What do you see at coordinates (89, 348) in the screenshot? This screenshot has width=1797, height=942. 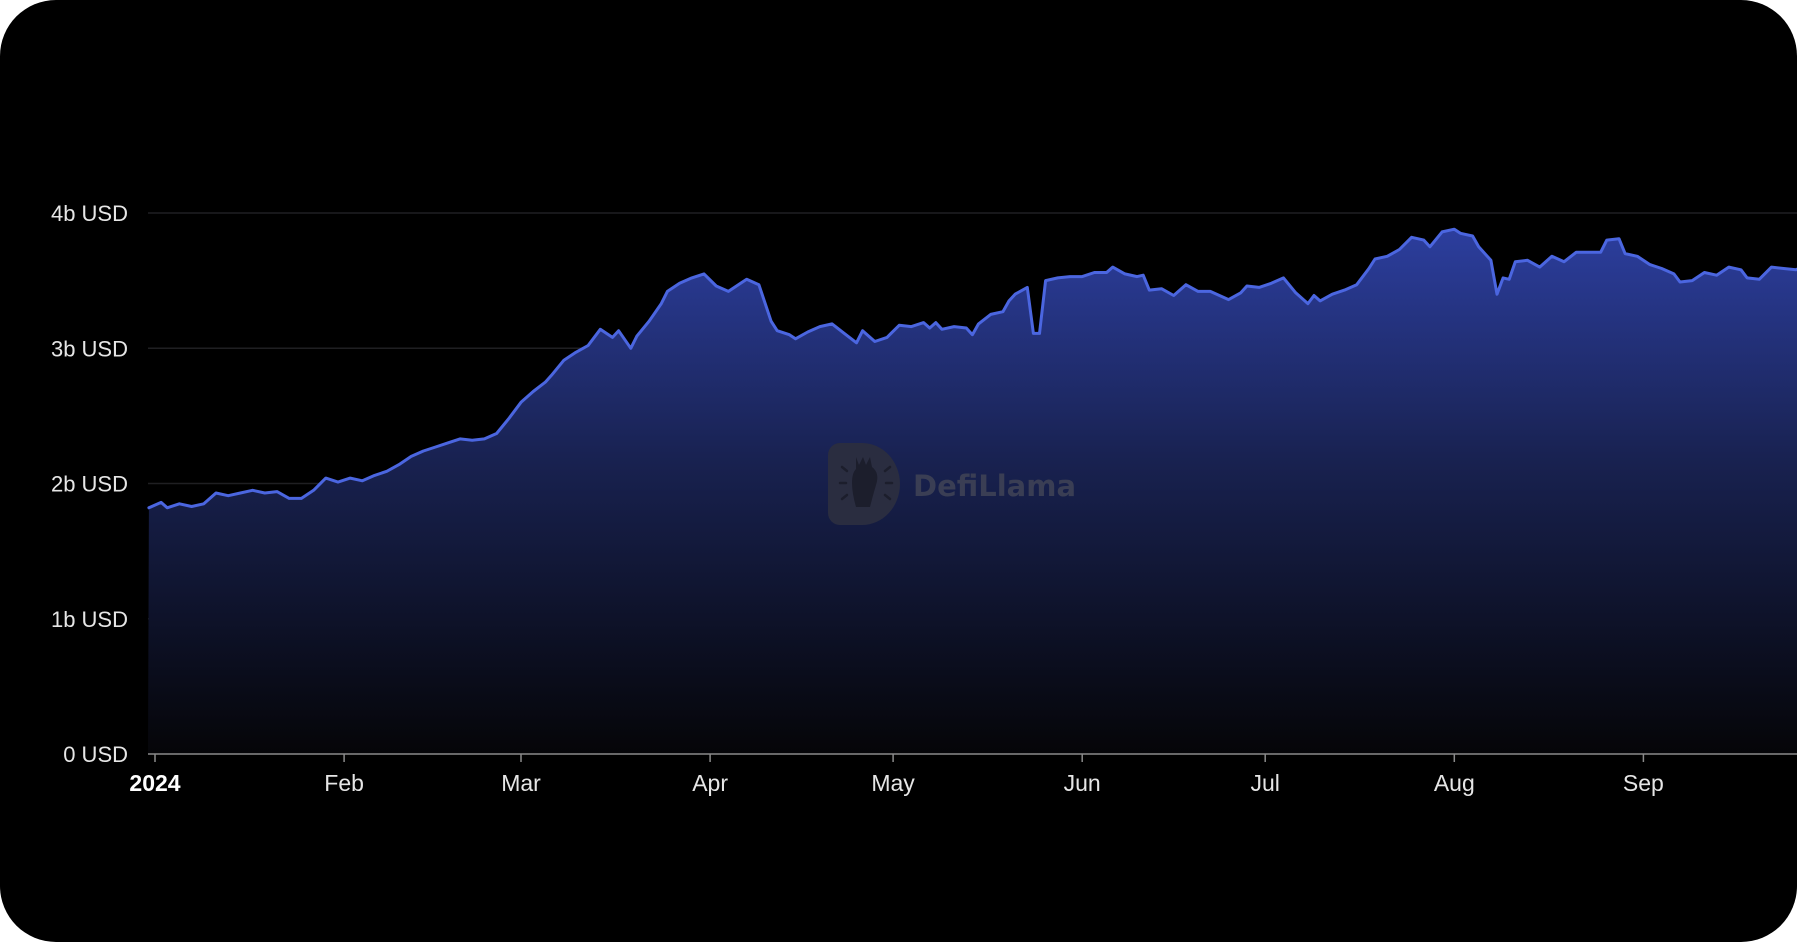 I see `y-tick-label: 3b USD` at bounding box center [89, 348].